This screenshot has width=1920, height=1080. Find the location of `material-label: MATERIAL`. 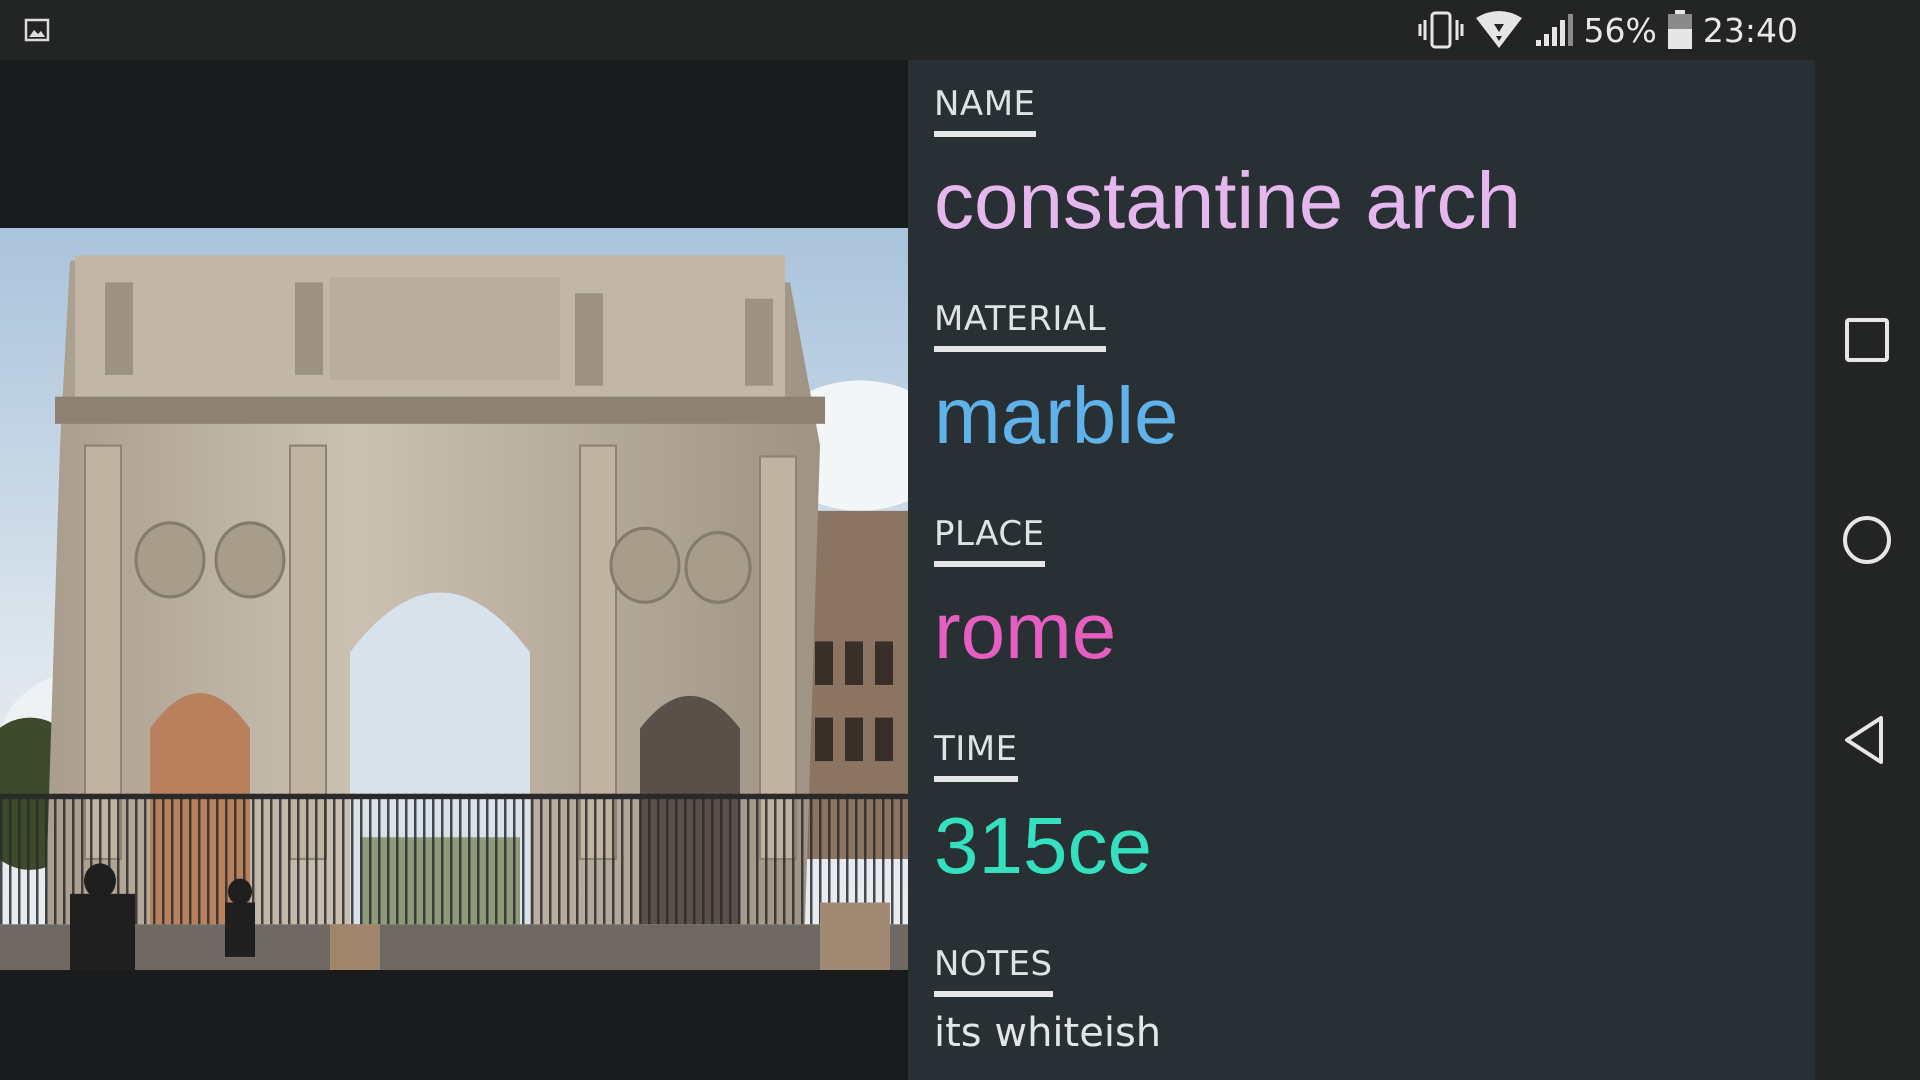

material-label: MATERIAL is located at coordinates (1020, 326).